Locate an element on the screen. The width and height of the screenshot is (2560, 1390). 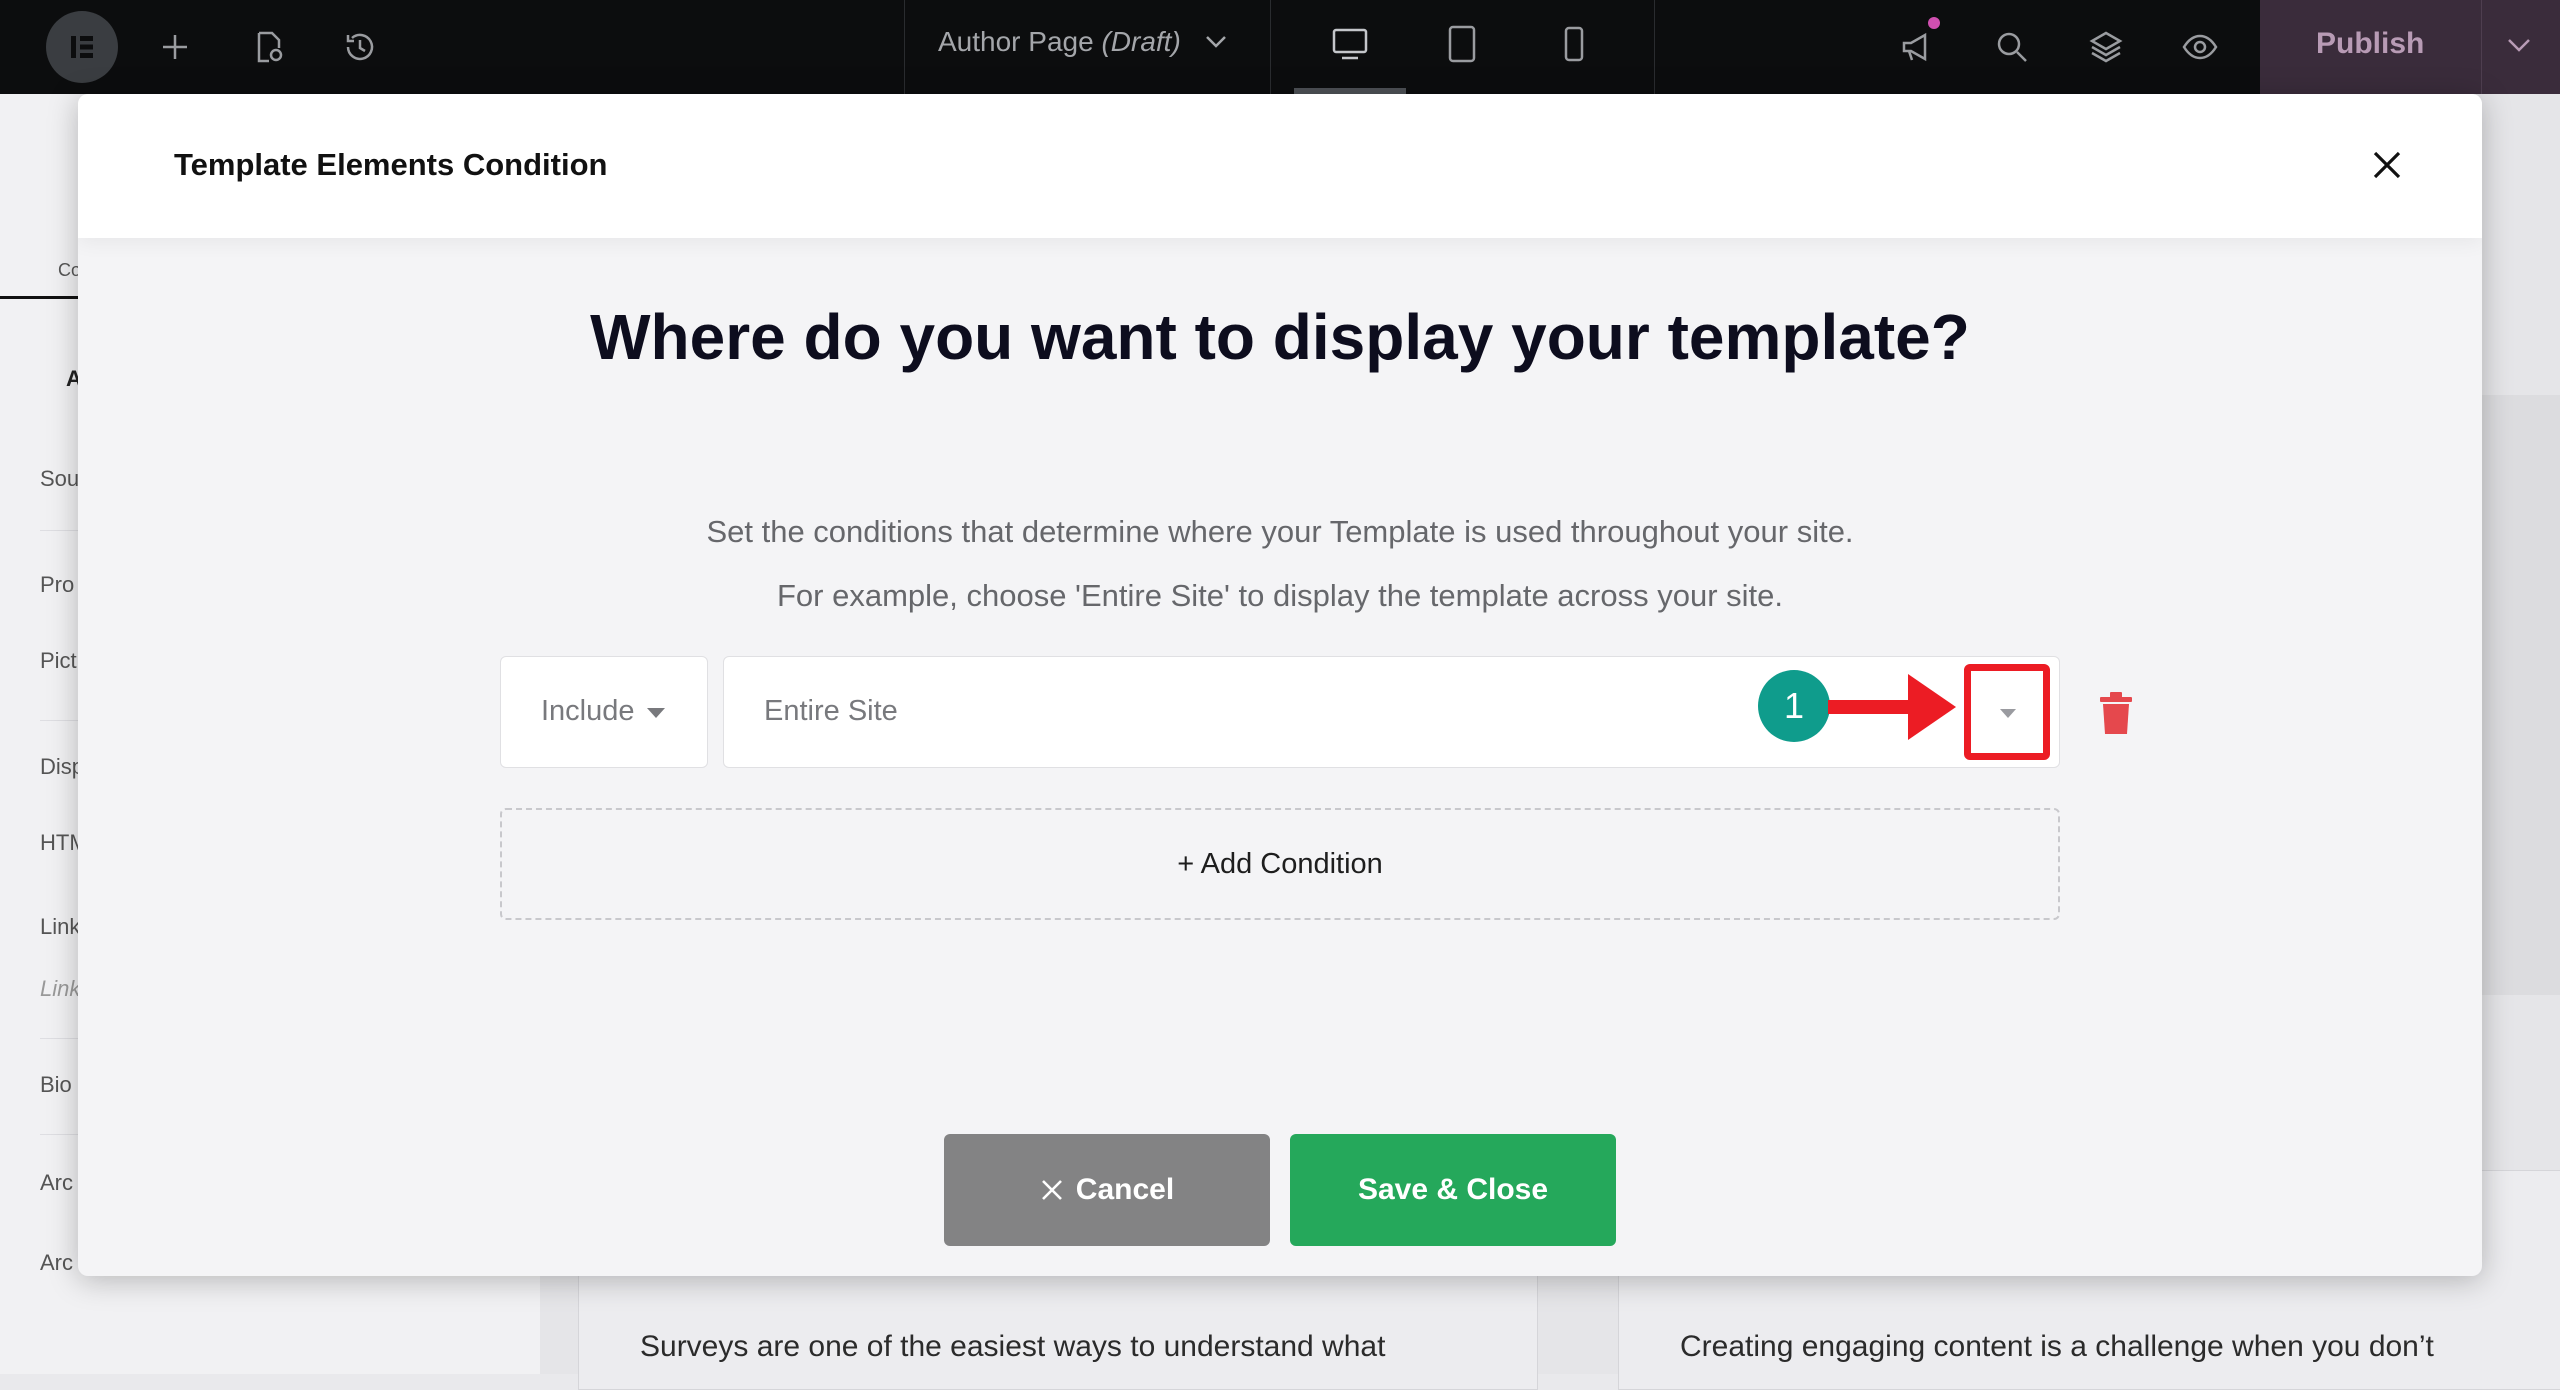
tablet-icon is located at coordinates (1462, 44).